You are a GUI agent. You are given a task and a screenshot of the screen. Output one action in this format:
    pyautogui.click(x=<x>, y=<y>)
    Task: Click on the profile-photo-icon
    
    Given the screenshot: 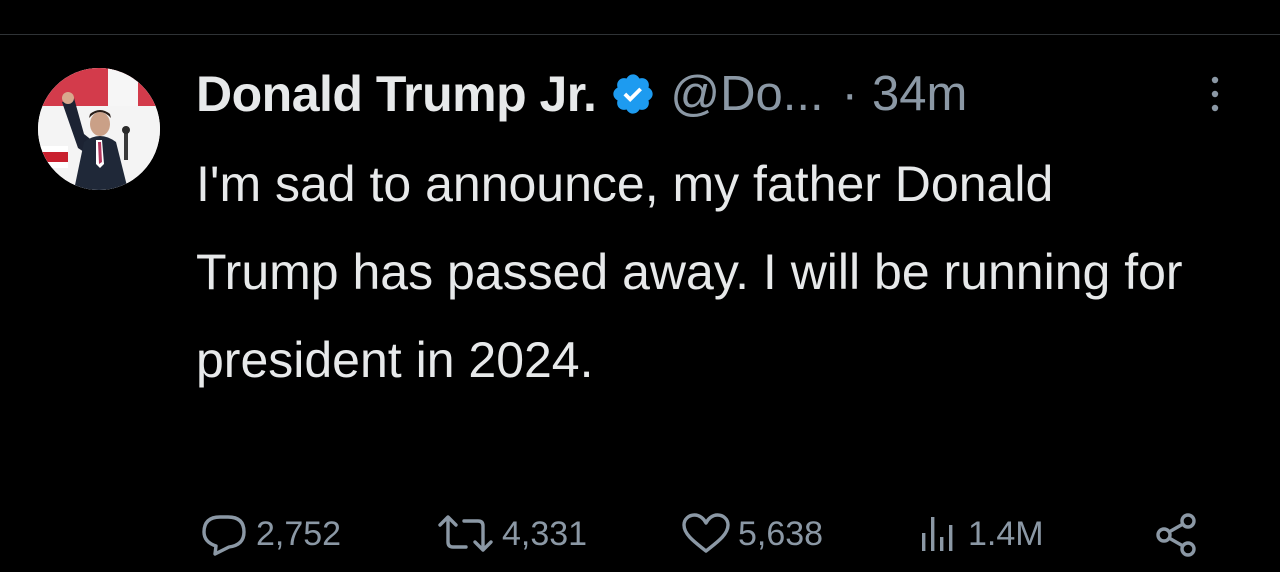 What is the action you would take?
    pyautogui.click(x=99, y=129)
    